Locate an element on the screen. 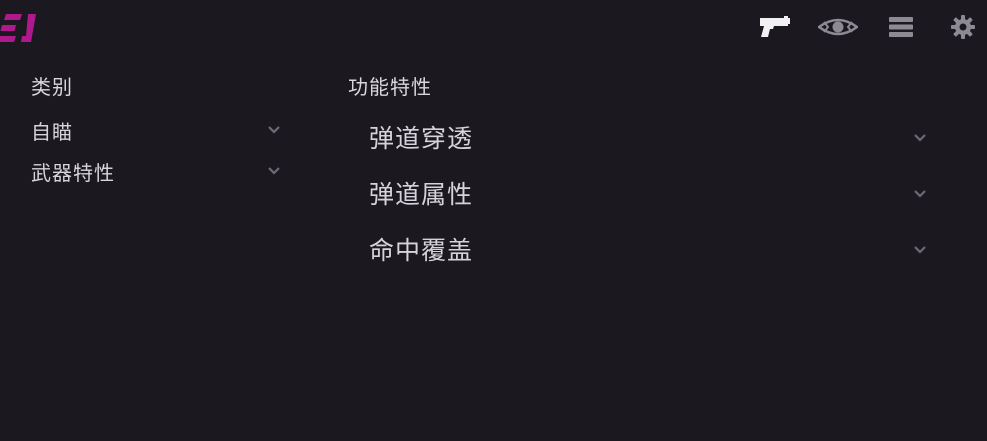 This screenshot has height=441, width=987. category-item-label: 武器特性 is located at coordinates (73, 172).